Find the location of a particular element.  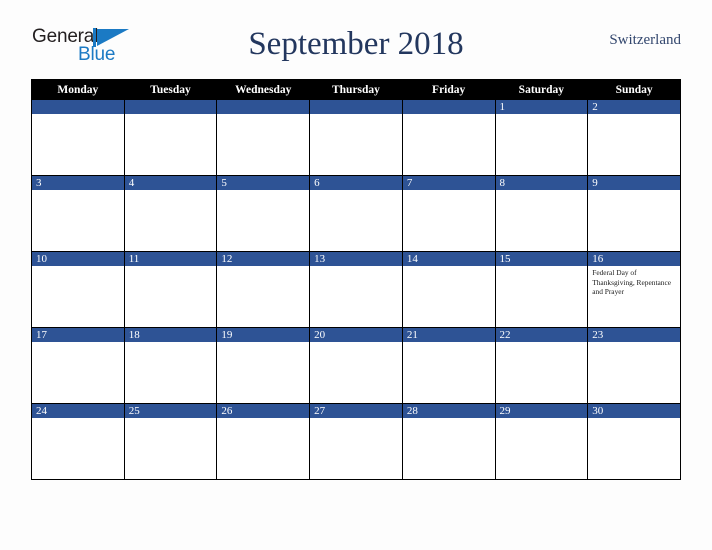

calendar-day-cell: 9 is located at coordinates (634, 213).